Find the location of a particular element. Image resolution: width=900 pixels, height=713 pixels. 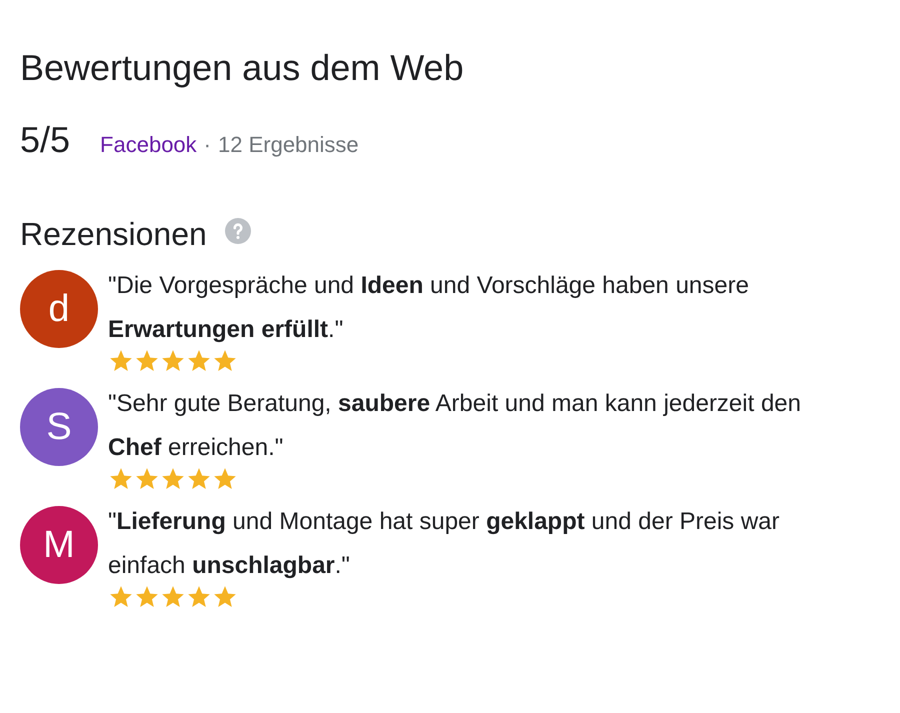

avatar: S is located at coordinates (59, 427).